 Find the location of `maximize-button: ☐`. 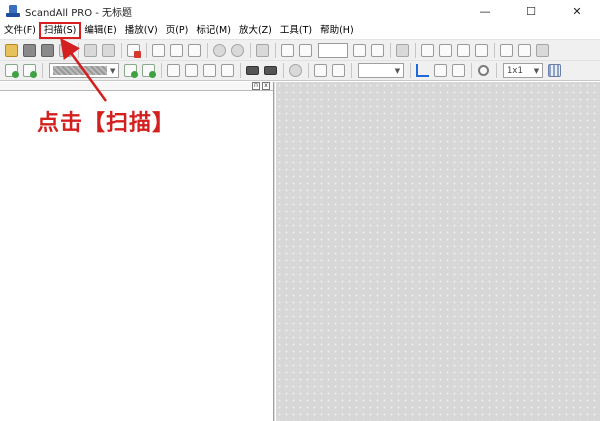

maximize-button: ☐ is located at coordinates (531, 11).